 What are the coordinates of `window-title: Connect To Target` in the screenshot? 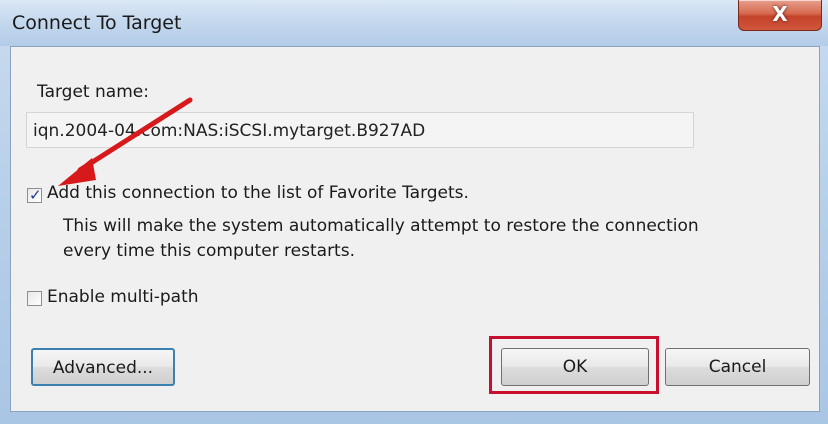 It's located at (97, 23).